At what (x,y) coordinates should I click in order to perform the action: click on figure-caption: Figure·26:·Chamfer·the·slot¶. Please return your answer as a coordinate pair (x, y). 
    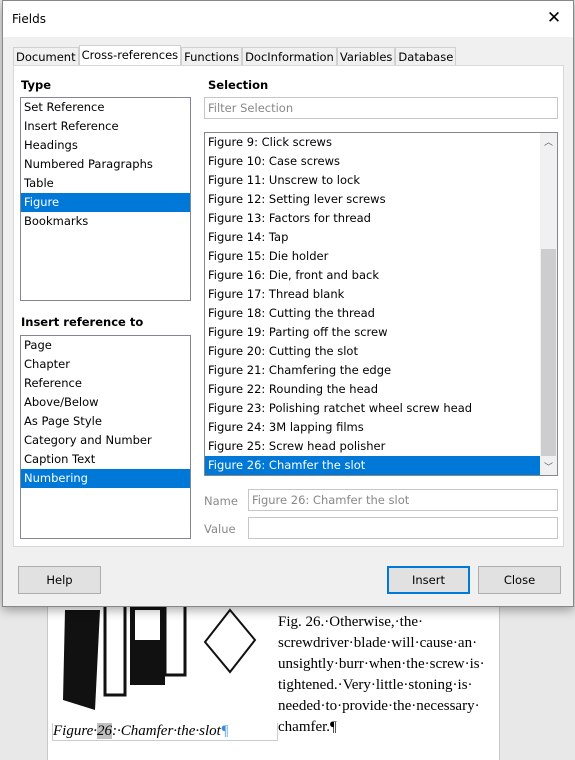
    Looking at the image, I should click on (165, 732).